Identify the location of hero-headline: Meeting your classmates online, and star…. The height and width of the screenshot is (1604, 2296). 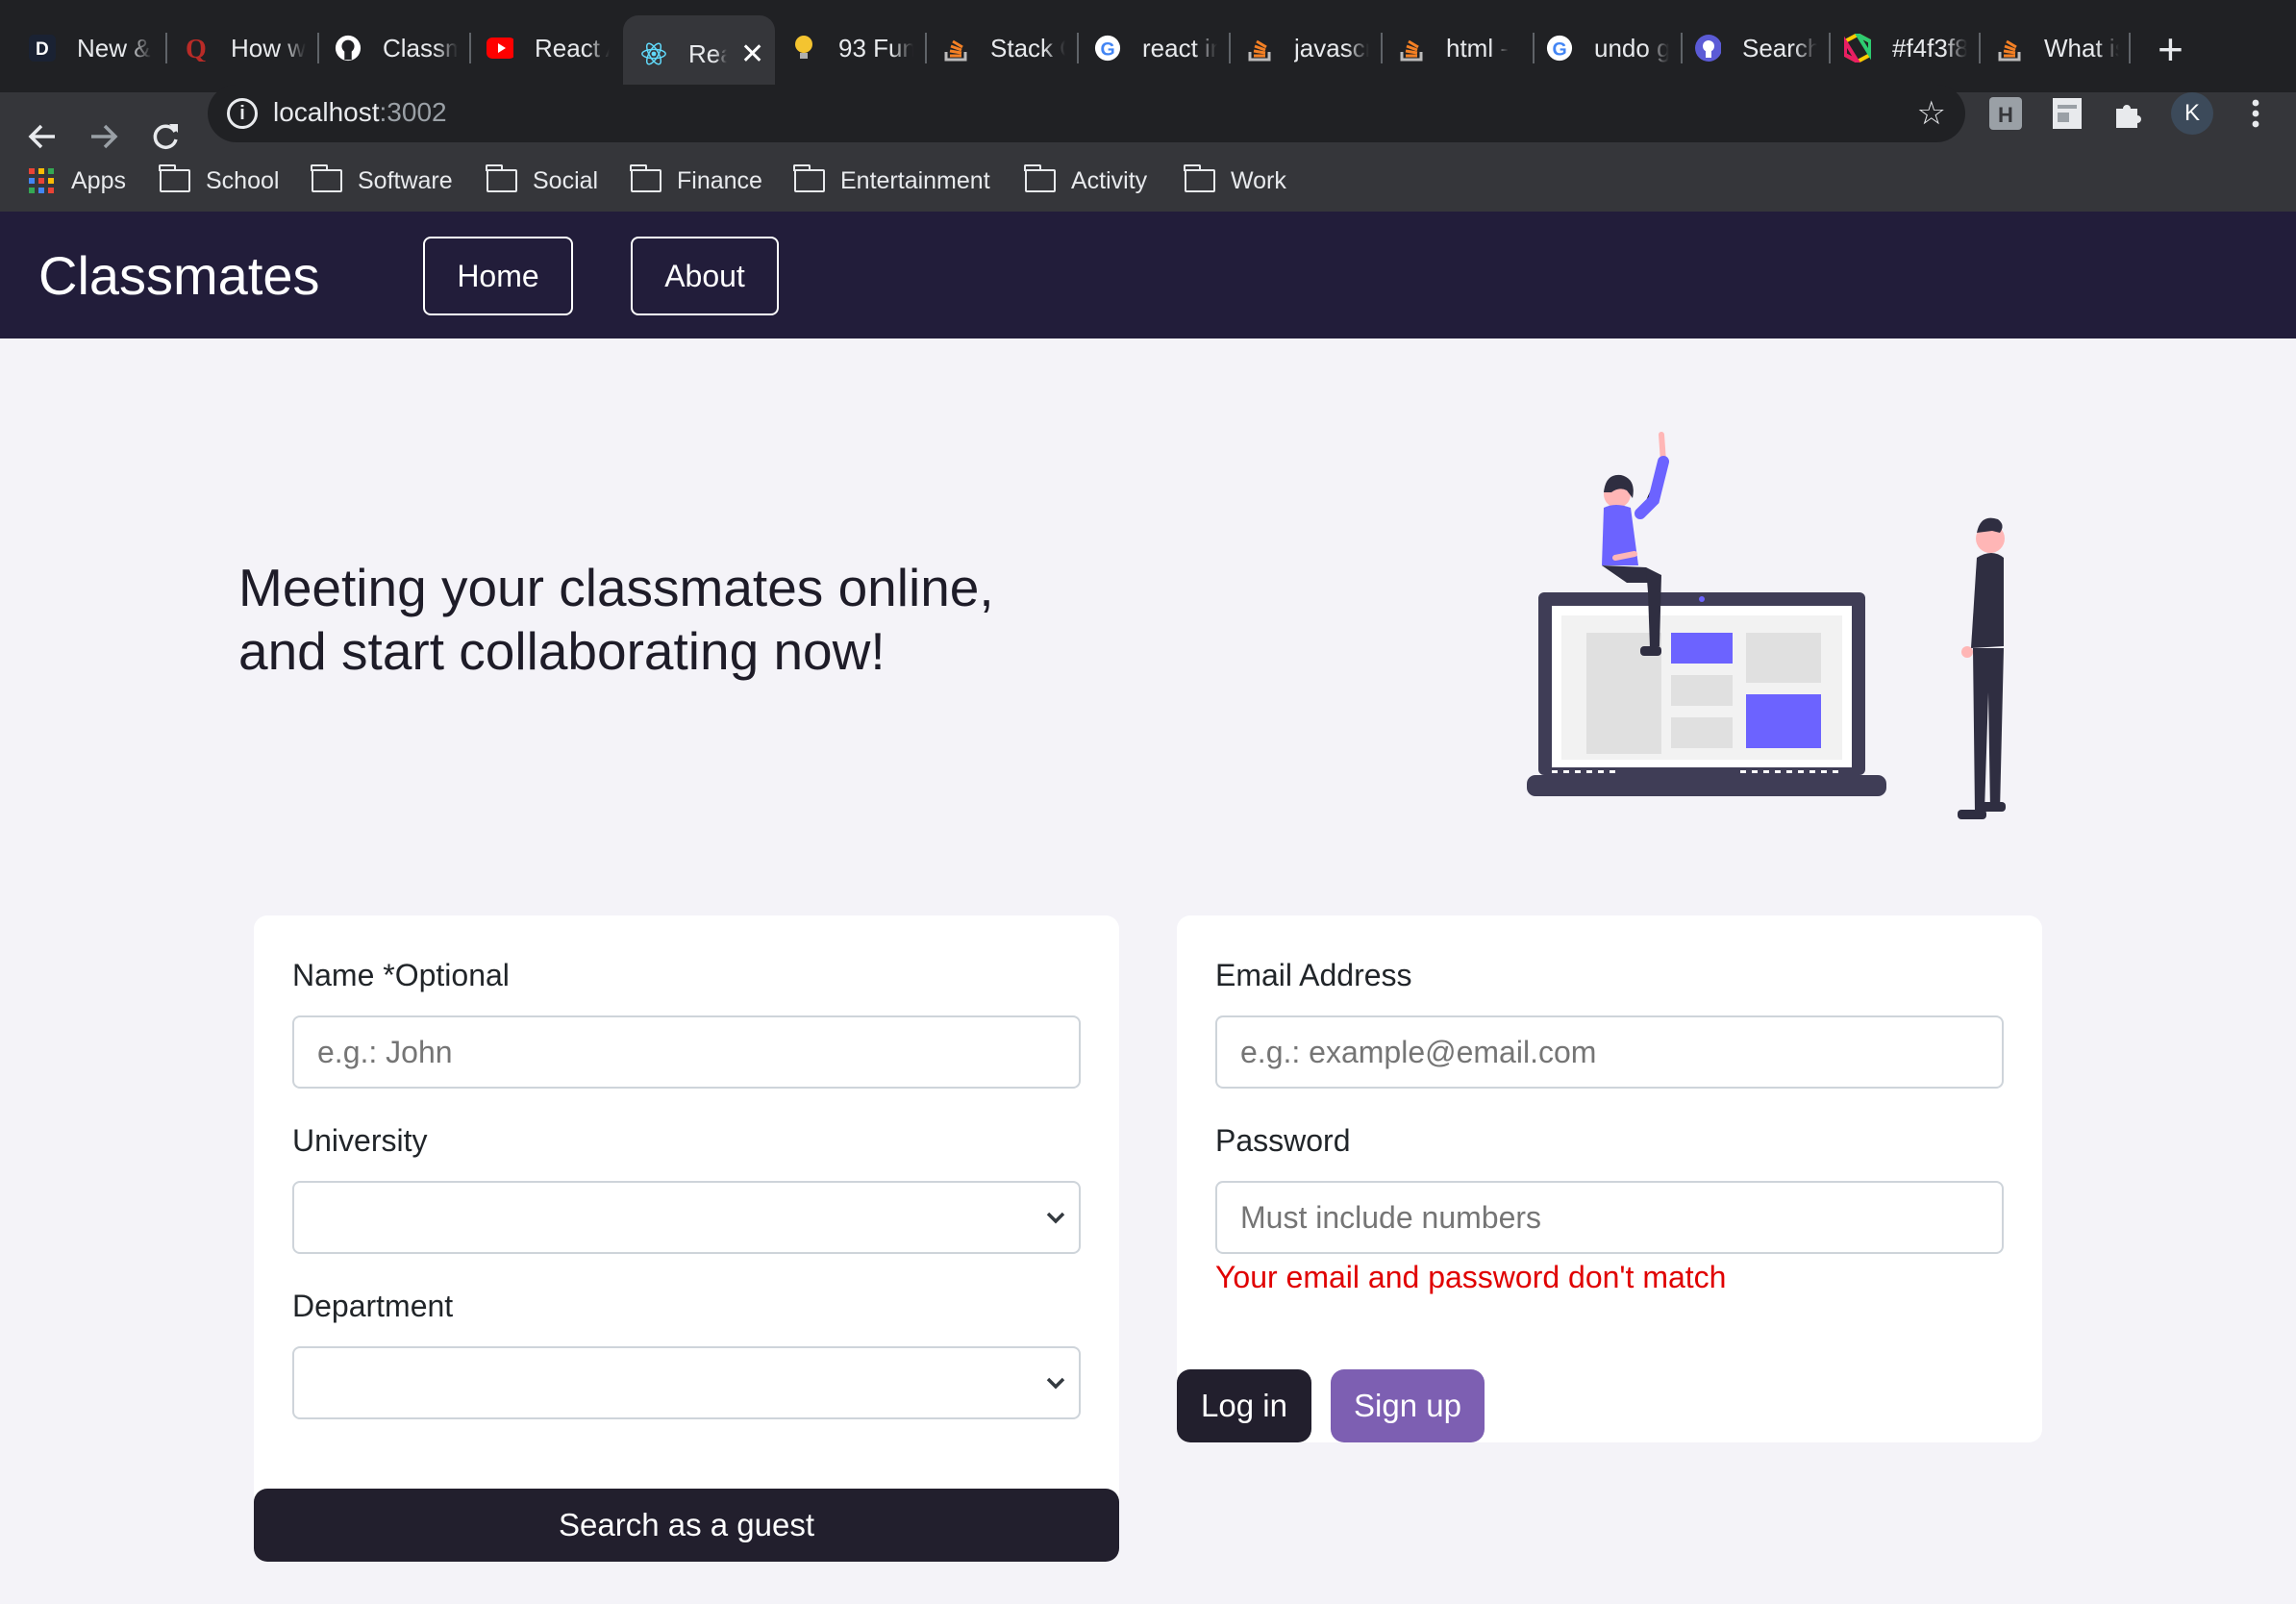
(616, 619).